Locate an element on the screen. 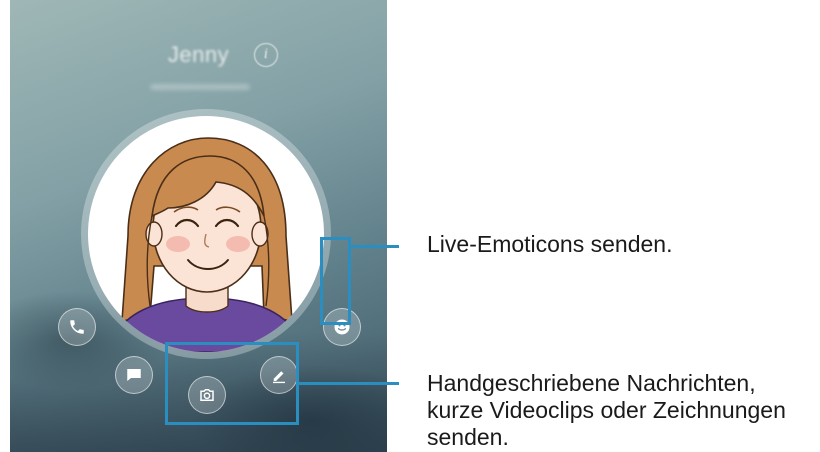 This screenshot has width=820, height=452. avatar-illustration is located at coordinates (206, 244).